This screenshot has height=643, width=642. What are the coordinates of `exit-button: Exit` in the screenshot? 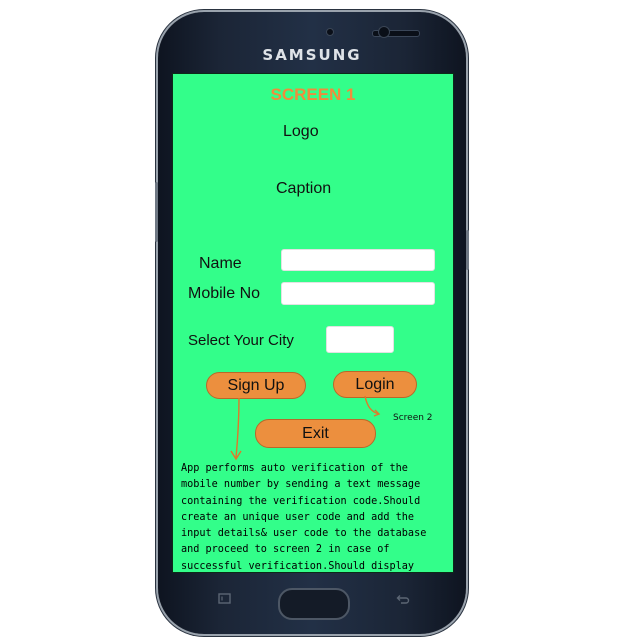 It's located at (315, 433).